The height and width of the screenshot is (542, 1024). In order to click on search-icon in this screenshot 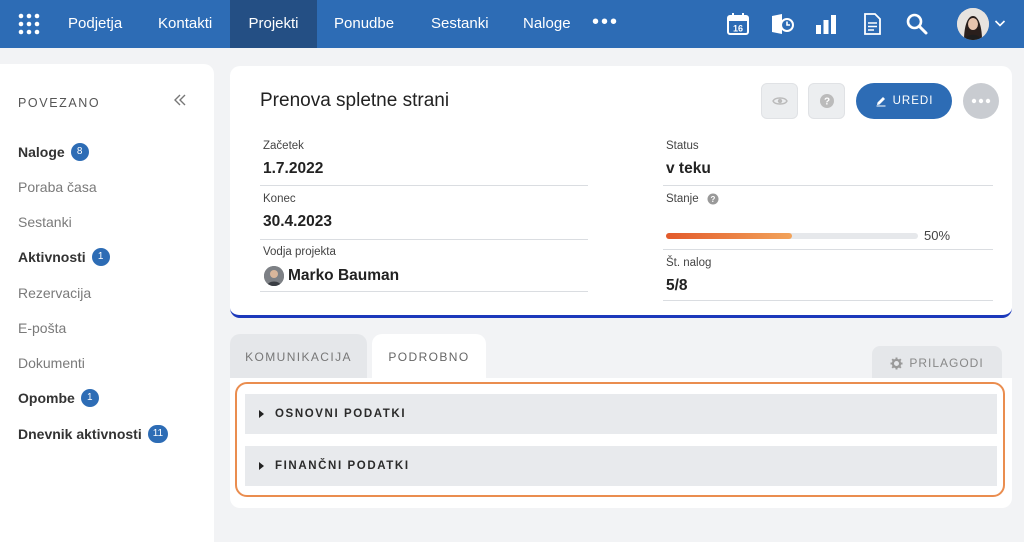, I will do `click(917, 24)`.